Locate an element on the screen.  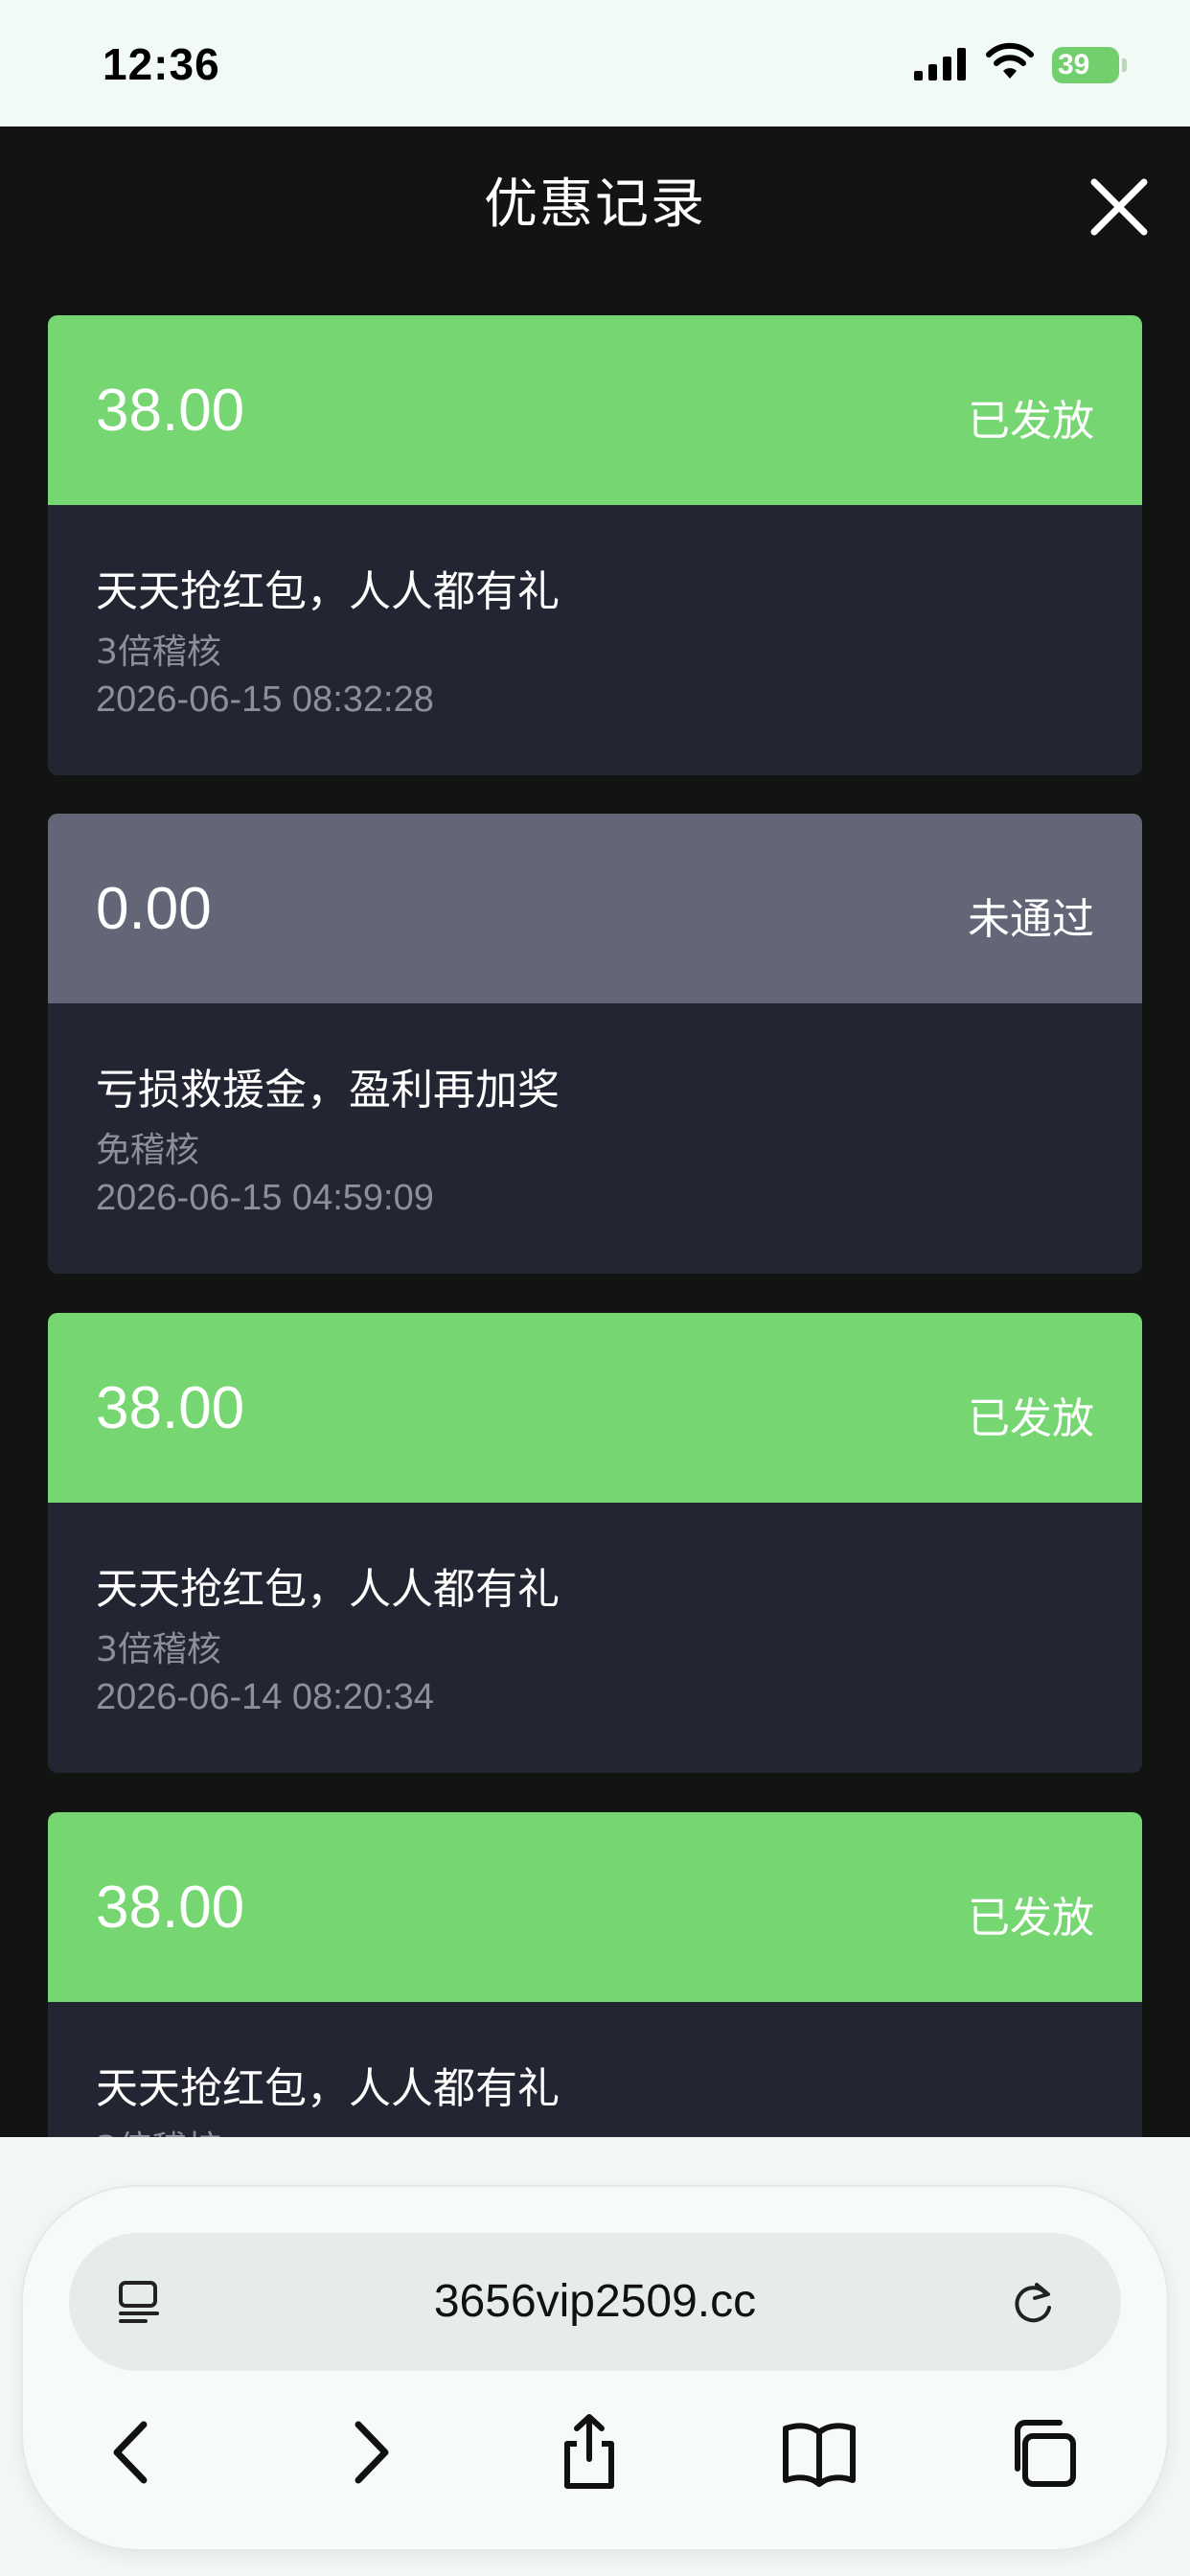
address-bar: 3656vip2509.cc is located at coordinates (595, 2302).